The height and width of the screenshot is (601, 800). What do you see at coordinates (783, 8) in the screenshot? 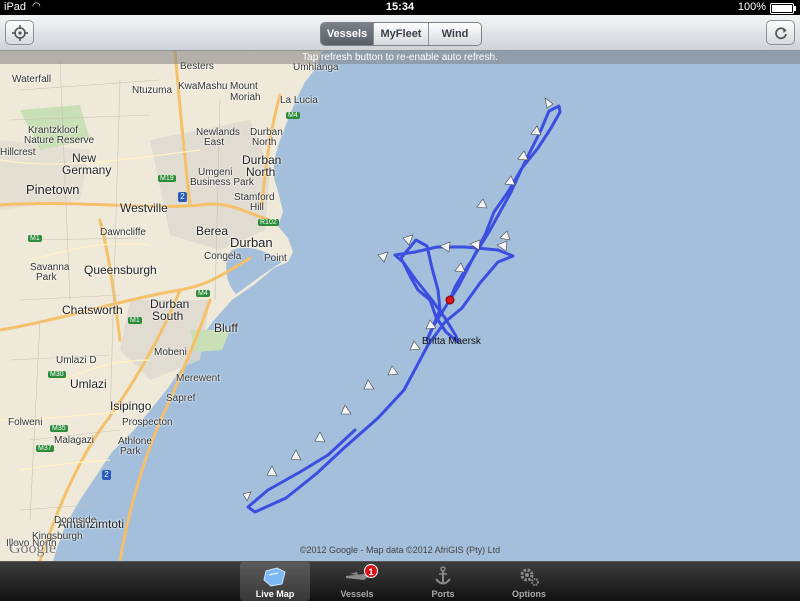
I see `battery-icon` at bounding box center [783, 8].